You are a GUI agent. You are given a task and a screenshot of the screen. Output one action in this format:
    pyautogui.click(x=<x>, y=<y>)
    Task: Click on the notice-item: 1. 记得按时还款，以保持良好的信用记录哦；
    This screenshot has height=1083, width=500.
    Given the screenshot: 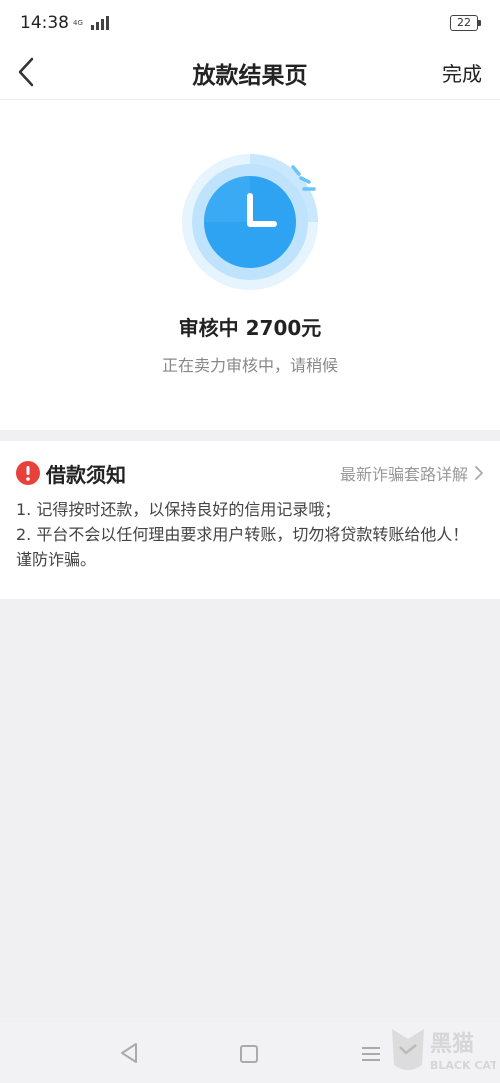 What is the action you would take?
    pyautogui.click(x=178, y=509)
    